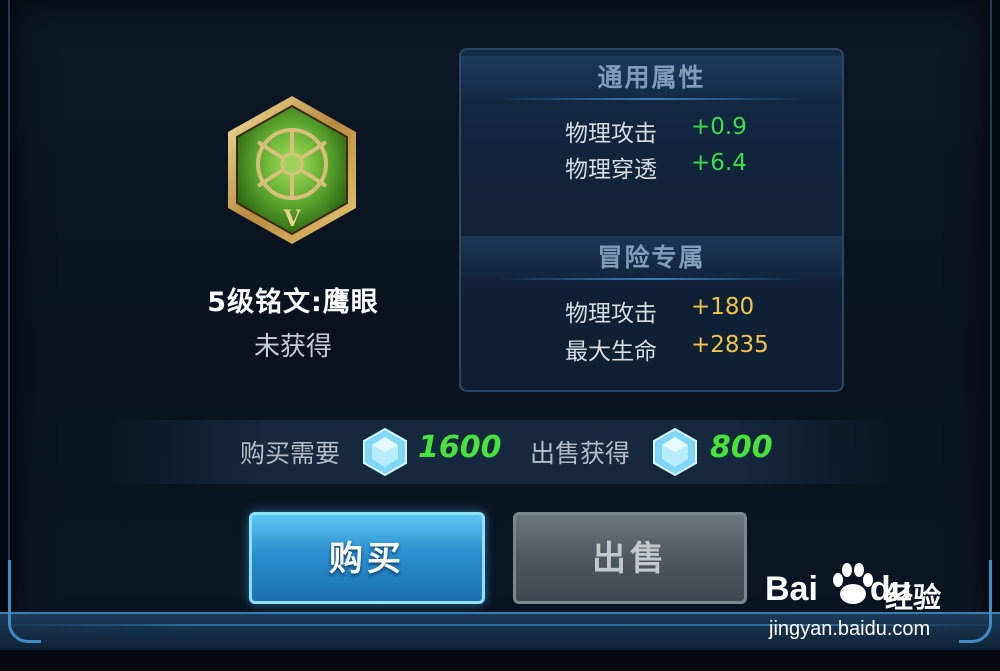 The width and height of the screenshot is (1000, 671). What do you see at coordinates (913, 597) in the screenshot?
I see `watermark-cn-text: 经验` at bounding box center [913, 597].